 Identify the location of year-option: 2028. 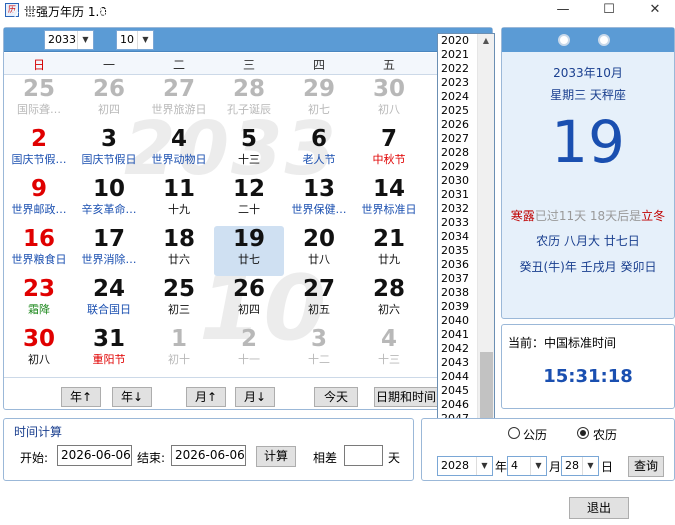
(458, 153).